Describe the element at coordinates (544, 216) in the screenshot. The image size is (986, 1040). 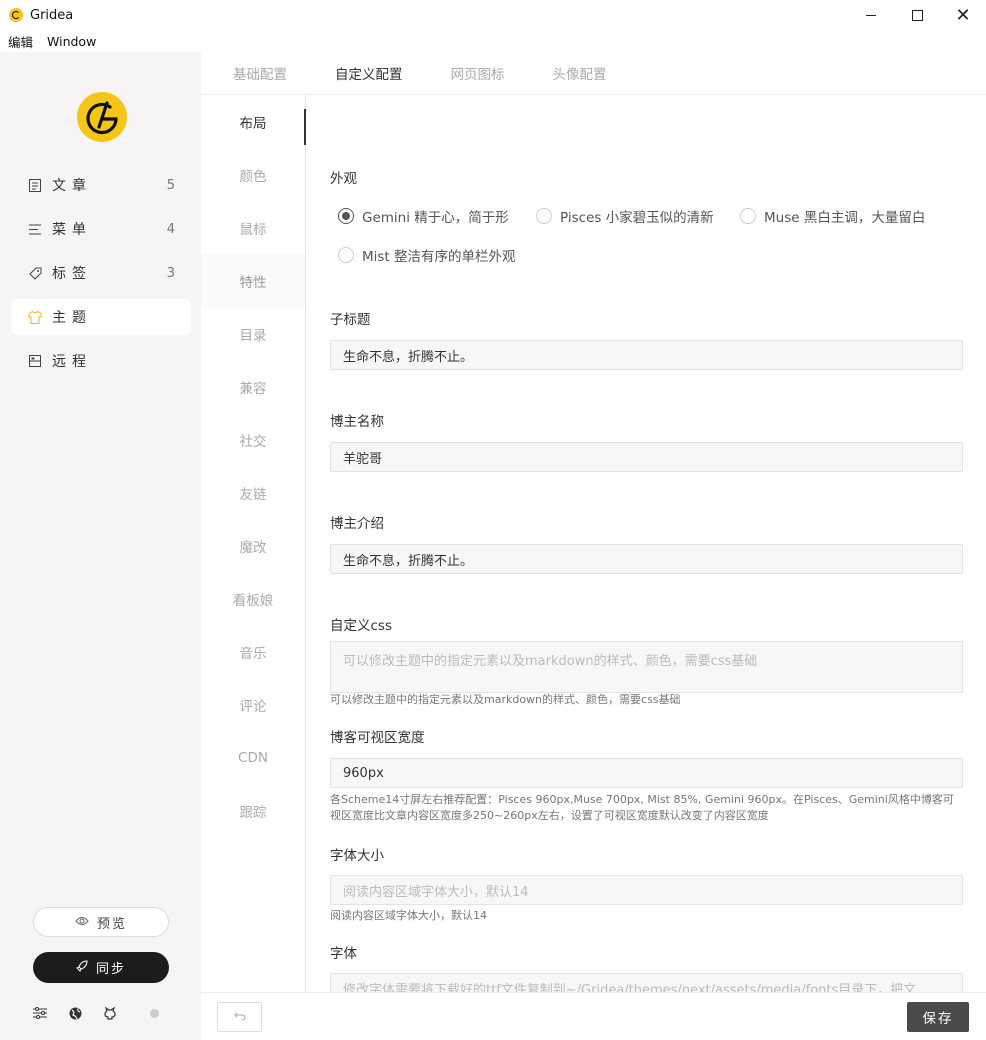
I see `radio-pisces-circle` at that location.